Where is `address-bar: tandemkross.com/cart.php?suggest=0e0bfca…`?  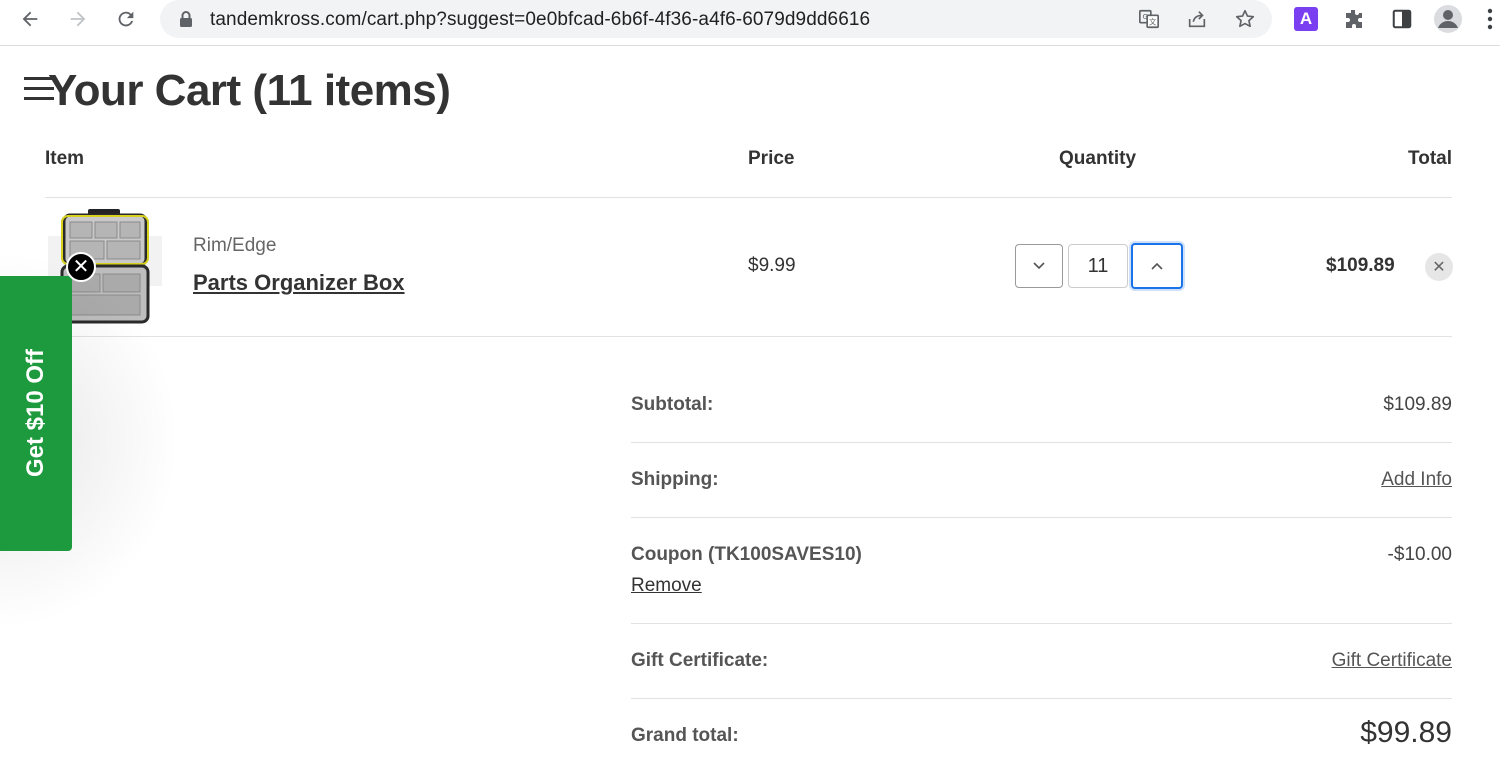
address-bar: tandemkross.com/cart.php?suggest=0e0bfca… is located at coordinates (716, 19).